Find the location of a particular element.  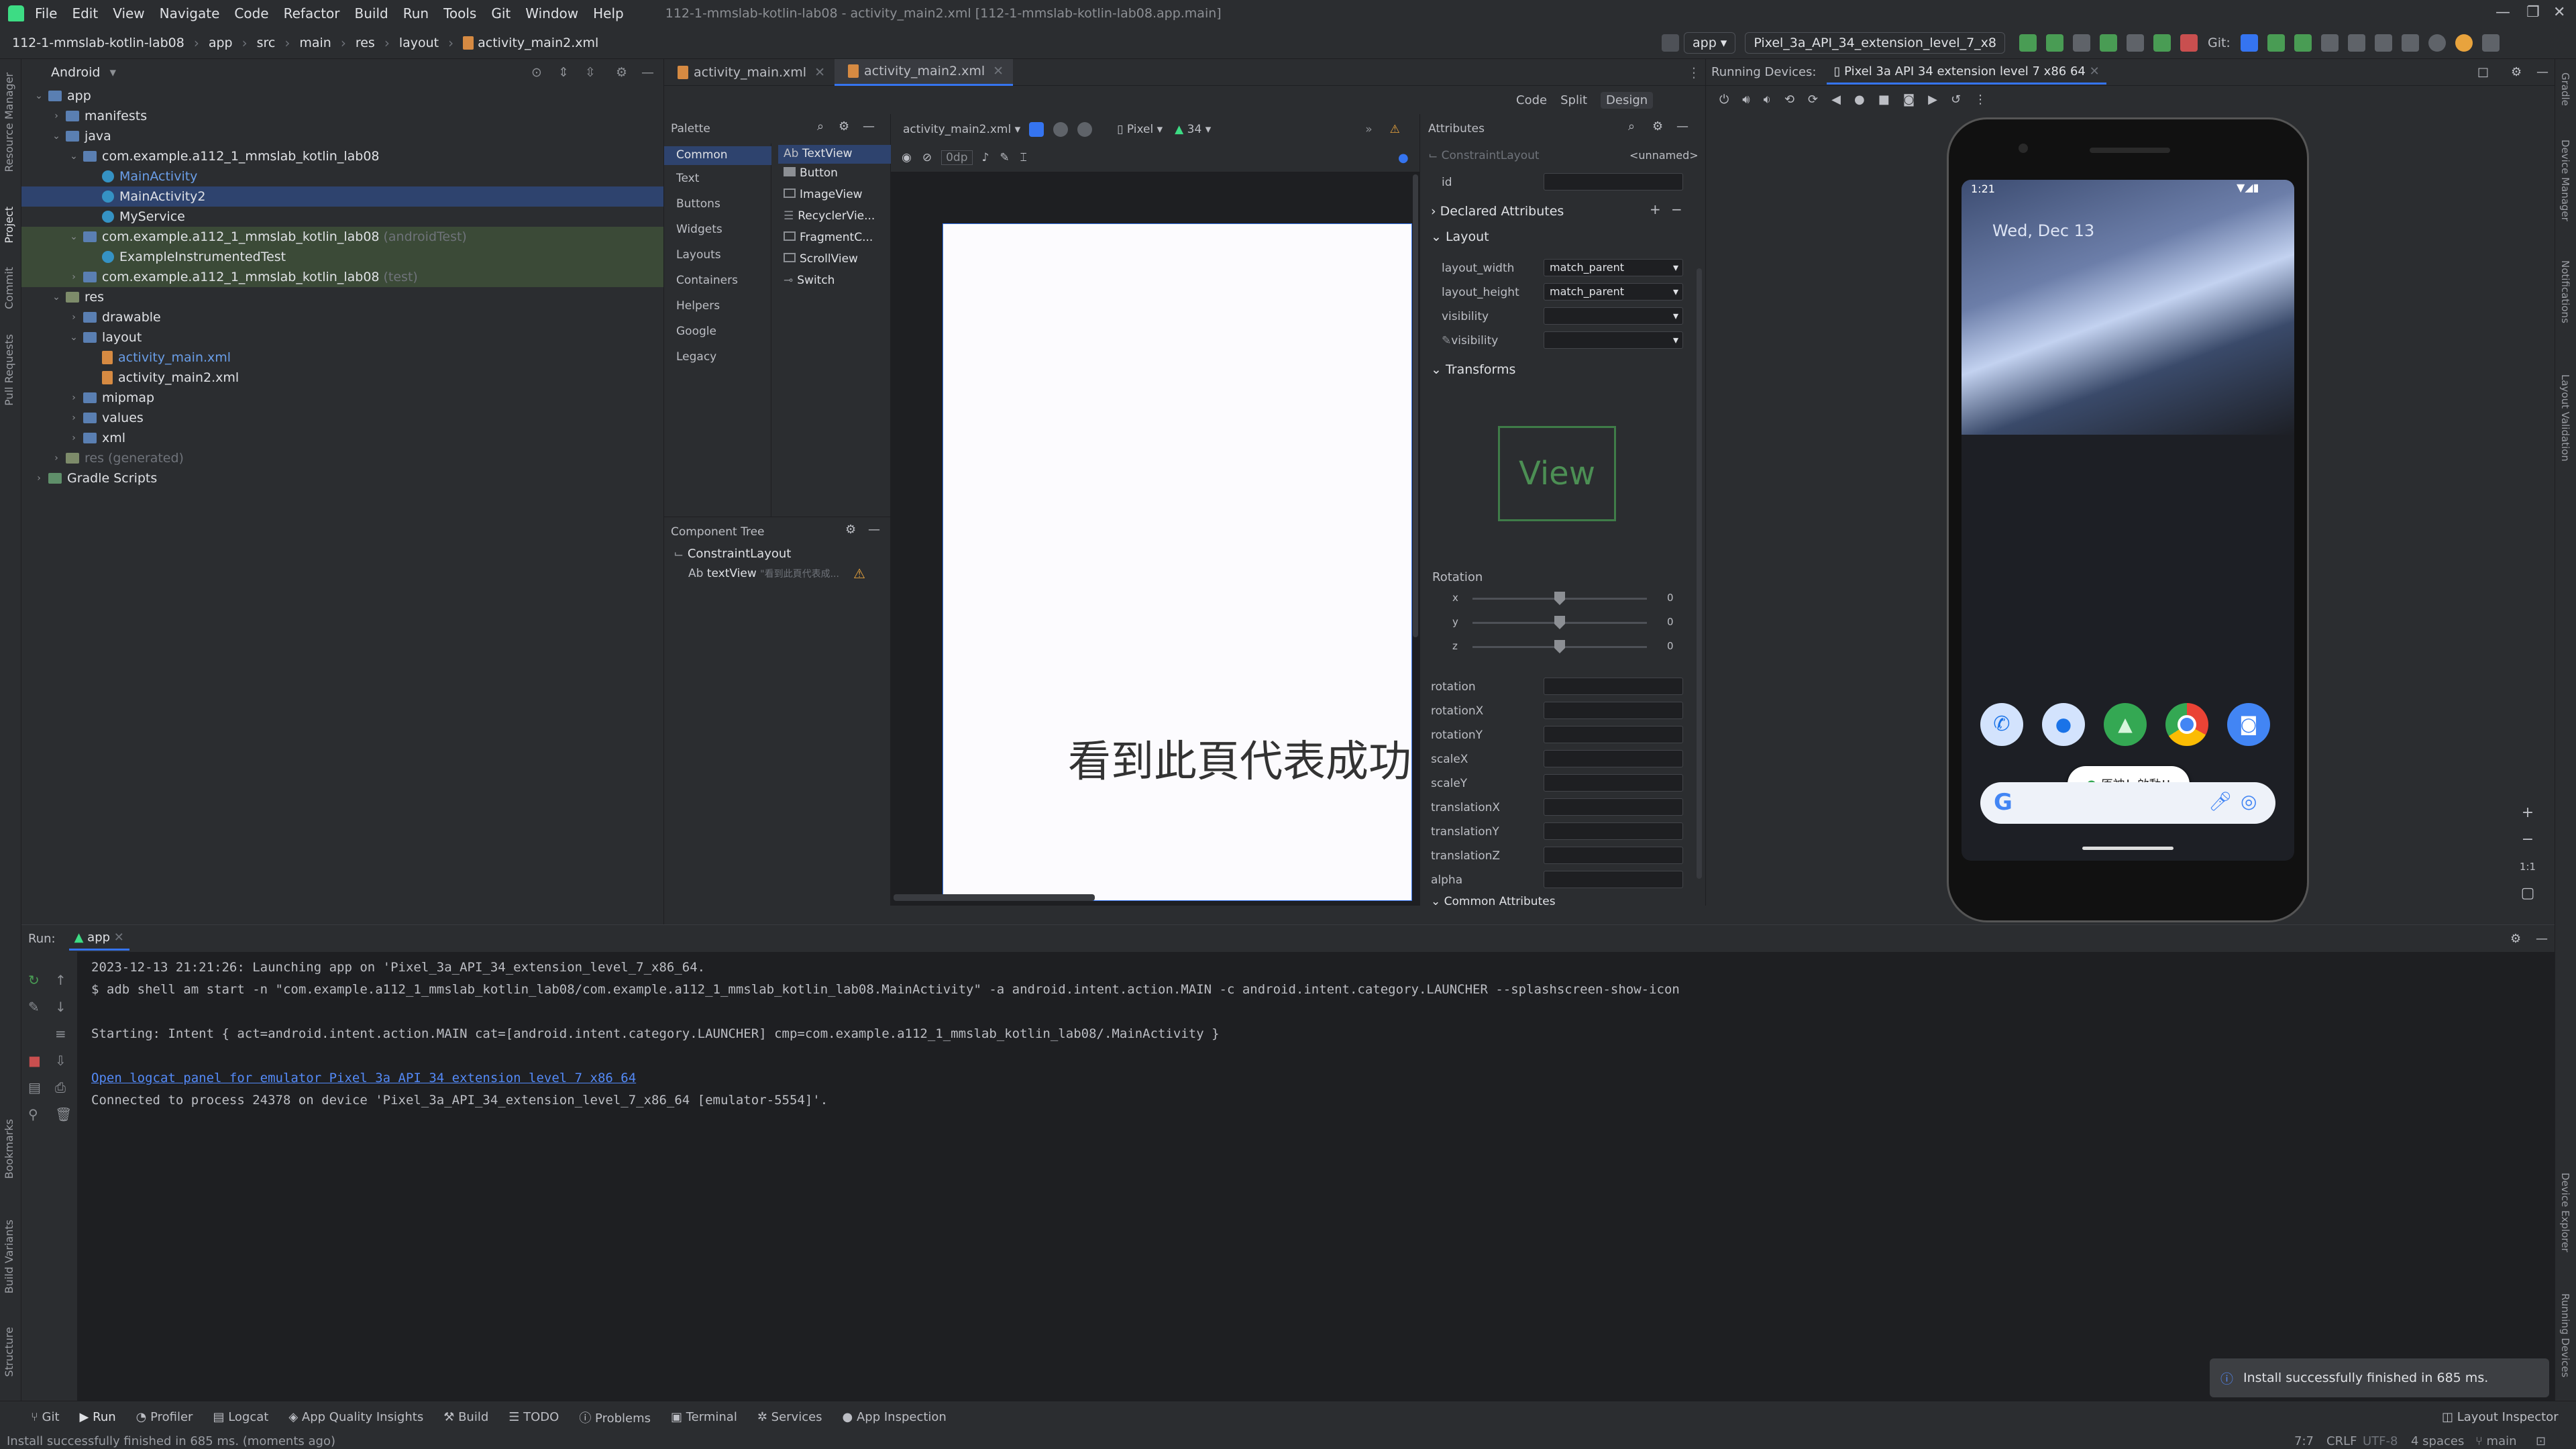

sync-icon is located at coordinates (2081, 43).